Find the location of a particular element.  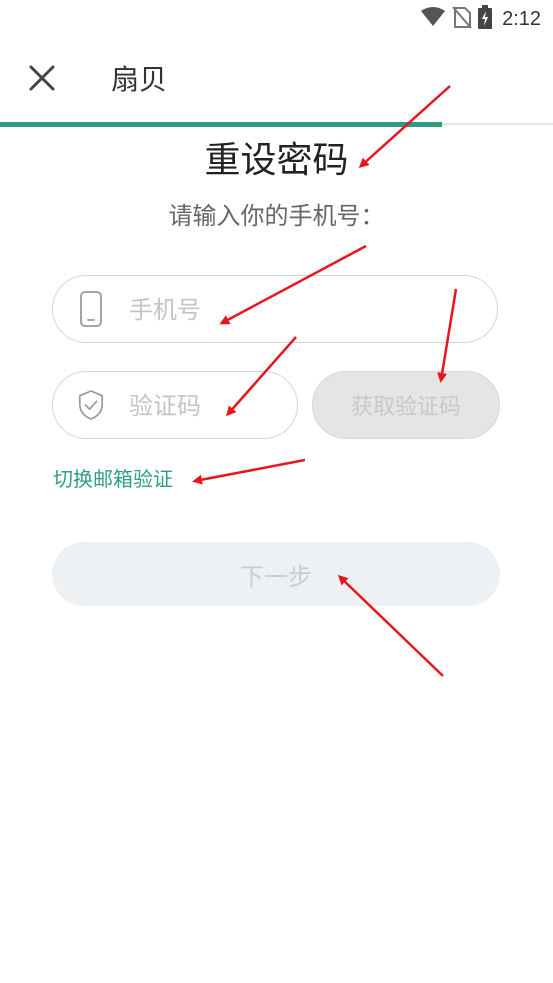

shield-check-icon is located at coordinates (91, 405).